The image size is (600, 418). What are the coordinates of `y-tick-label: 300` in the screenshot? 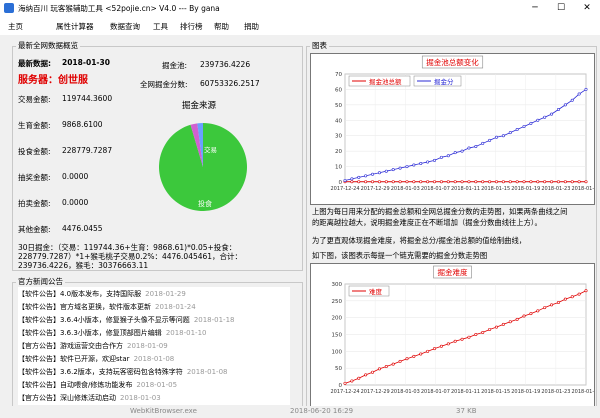 It's located at (337, 285).